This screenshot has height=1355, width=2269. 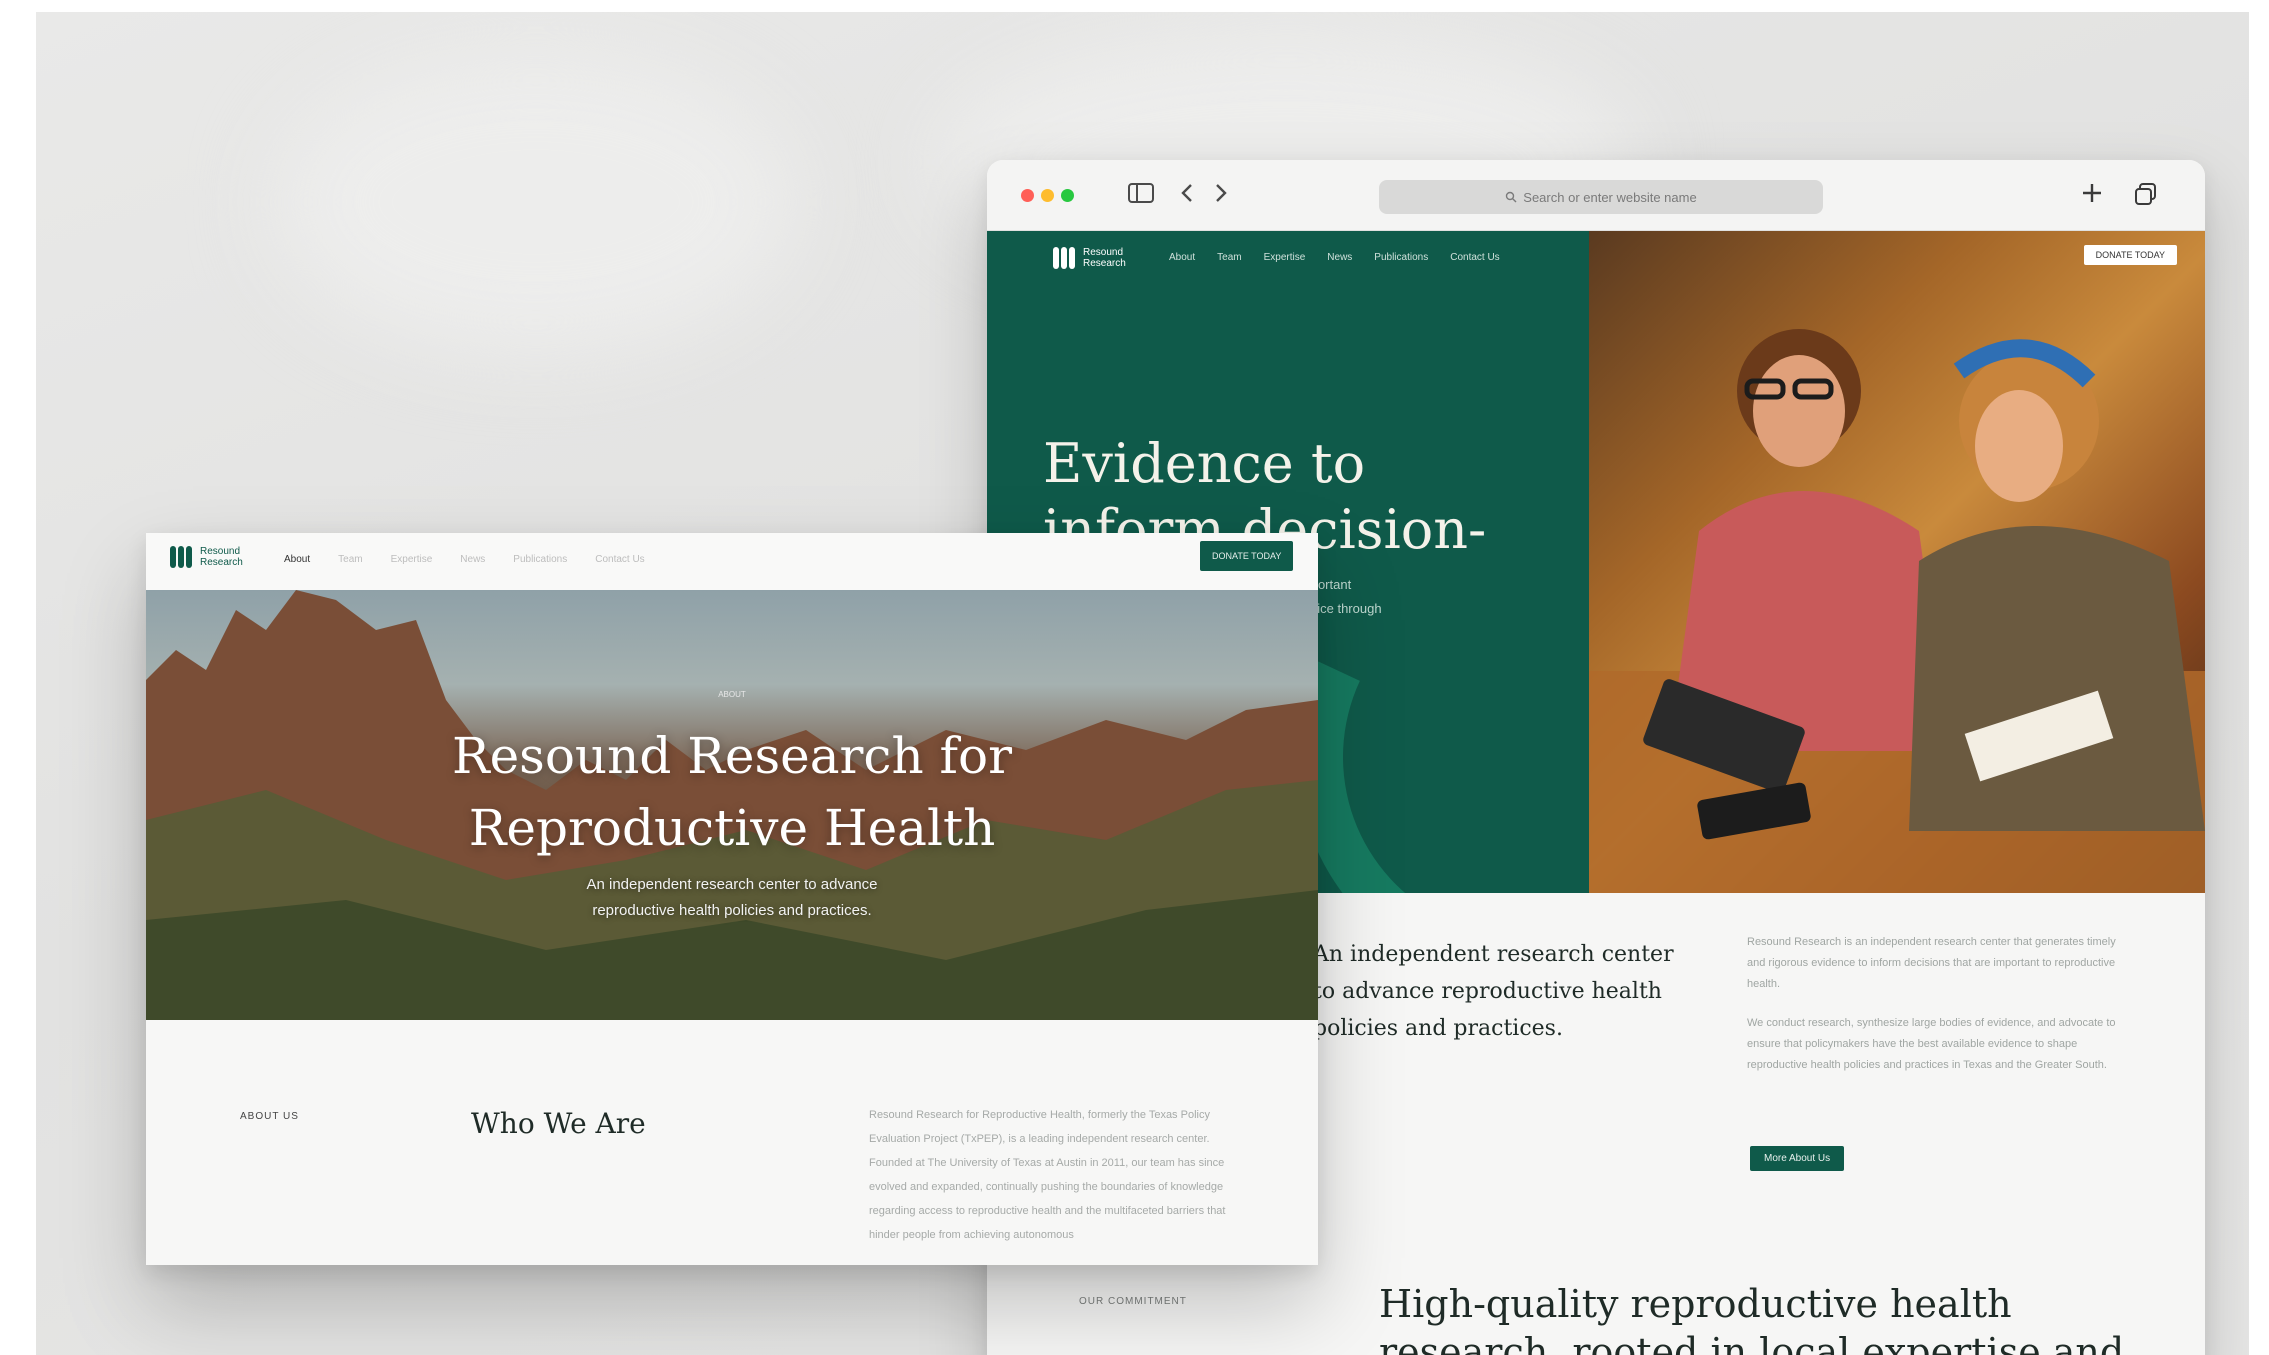 I want to click on section-label: OUR COMMITMENT, so click(x=1133, y=1301).